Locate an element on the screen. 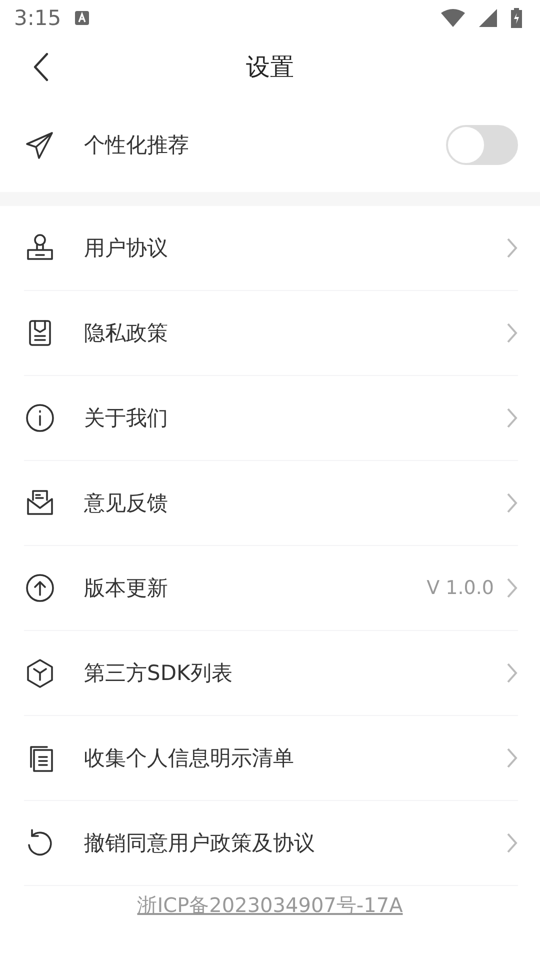 This screenshot has width=540, height=960. menu-label: 用户协议 is located at coordinates (126, 248).